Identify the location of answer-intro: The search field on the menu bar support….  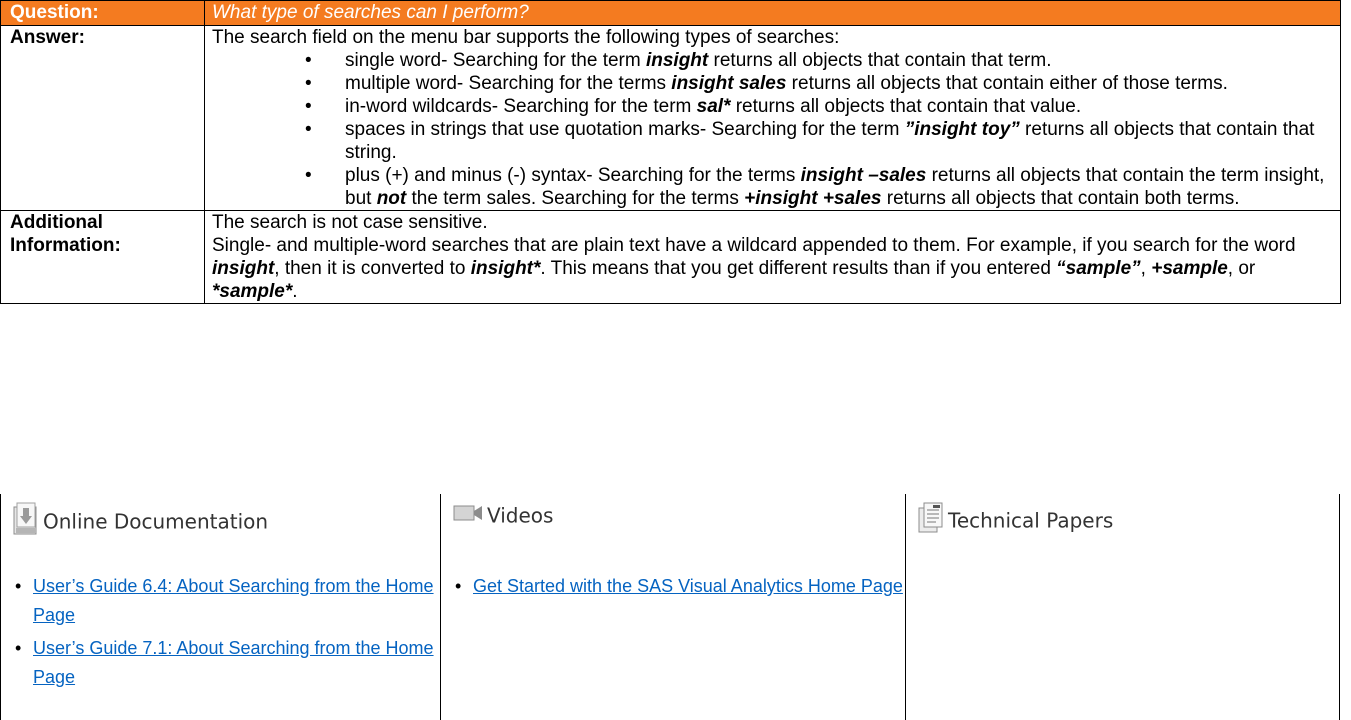
(526, 37).